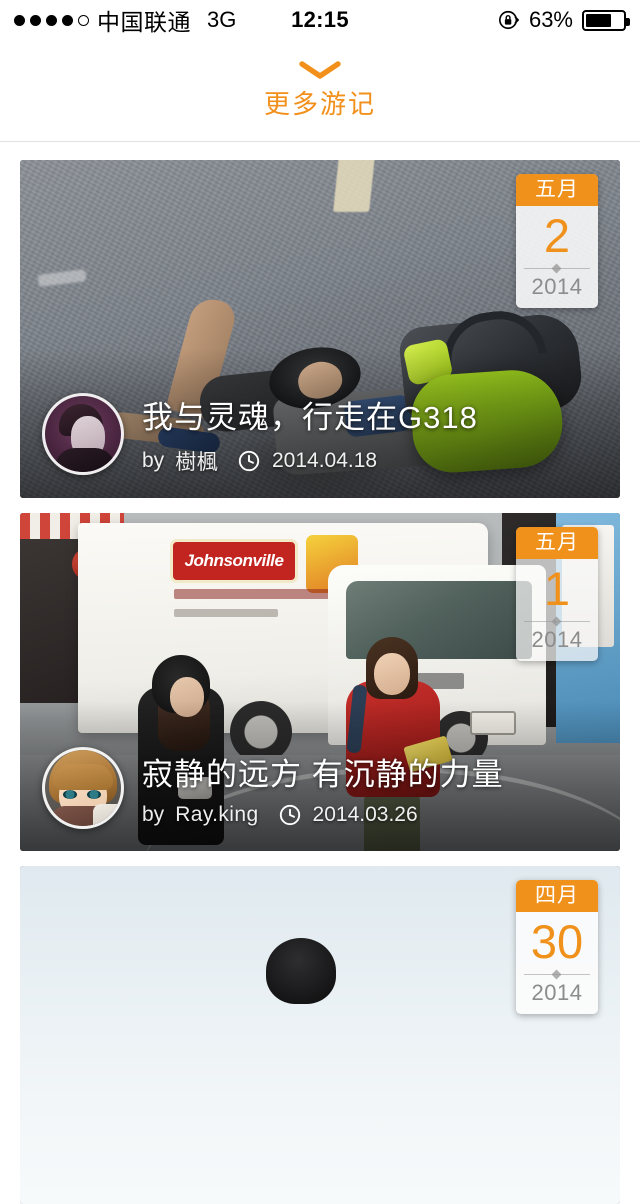 The image size is (640, 1204). Describe the element at coordinates (301, 971) in the screenshot. I see `photo-silhouette-head` at that location.